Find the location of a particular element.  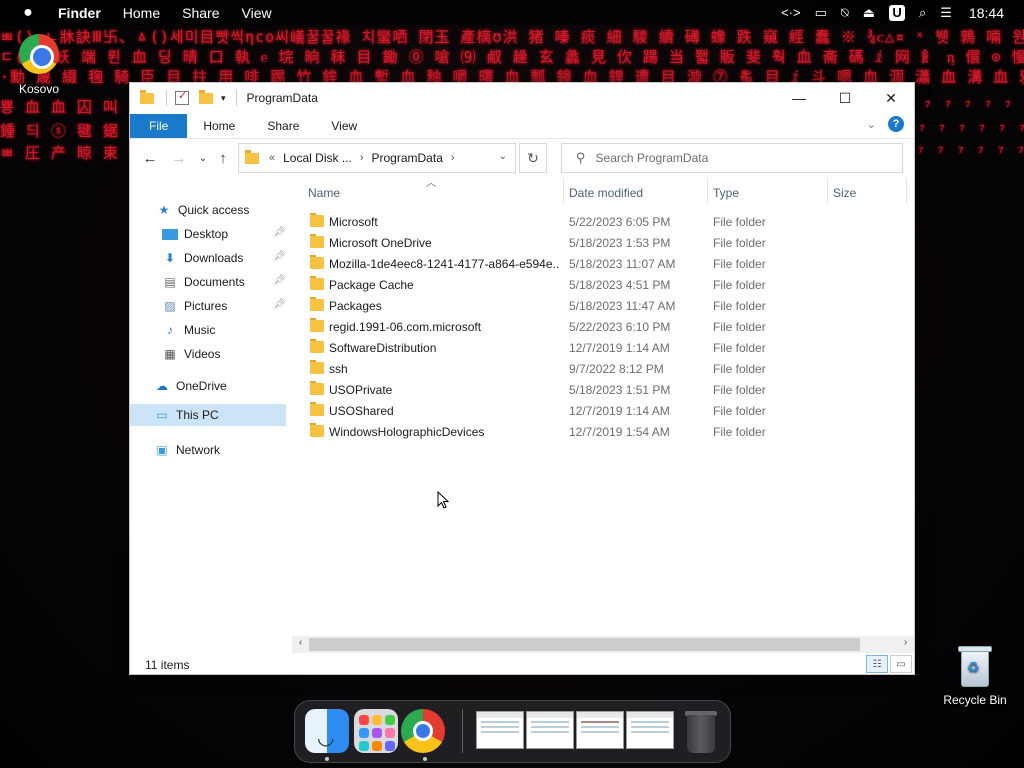

new-folder-icon is located at coordinates (206, 96).